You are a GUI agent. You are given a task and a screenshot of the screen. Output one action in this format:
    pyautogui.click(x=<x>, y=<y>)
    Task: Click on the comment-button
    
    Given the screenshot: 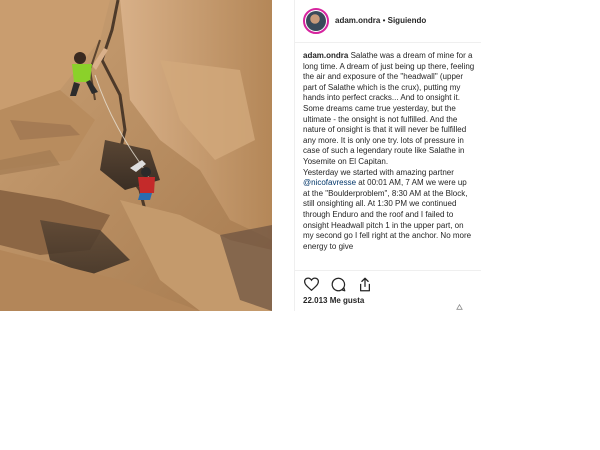 What is the action you would take?
    pyautogui.click(x=338, y=284)
    